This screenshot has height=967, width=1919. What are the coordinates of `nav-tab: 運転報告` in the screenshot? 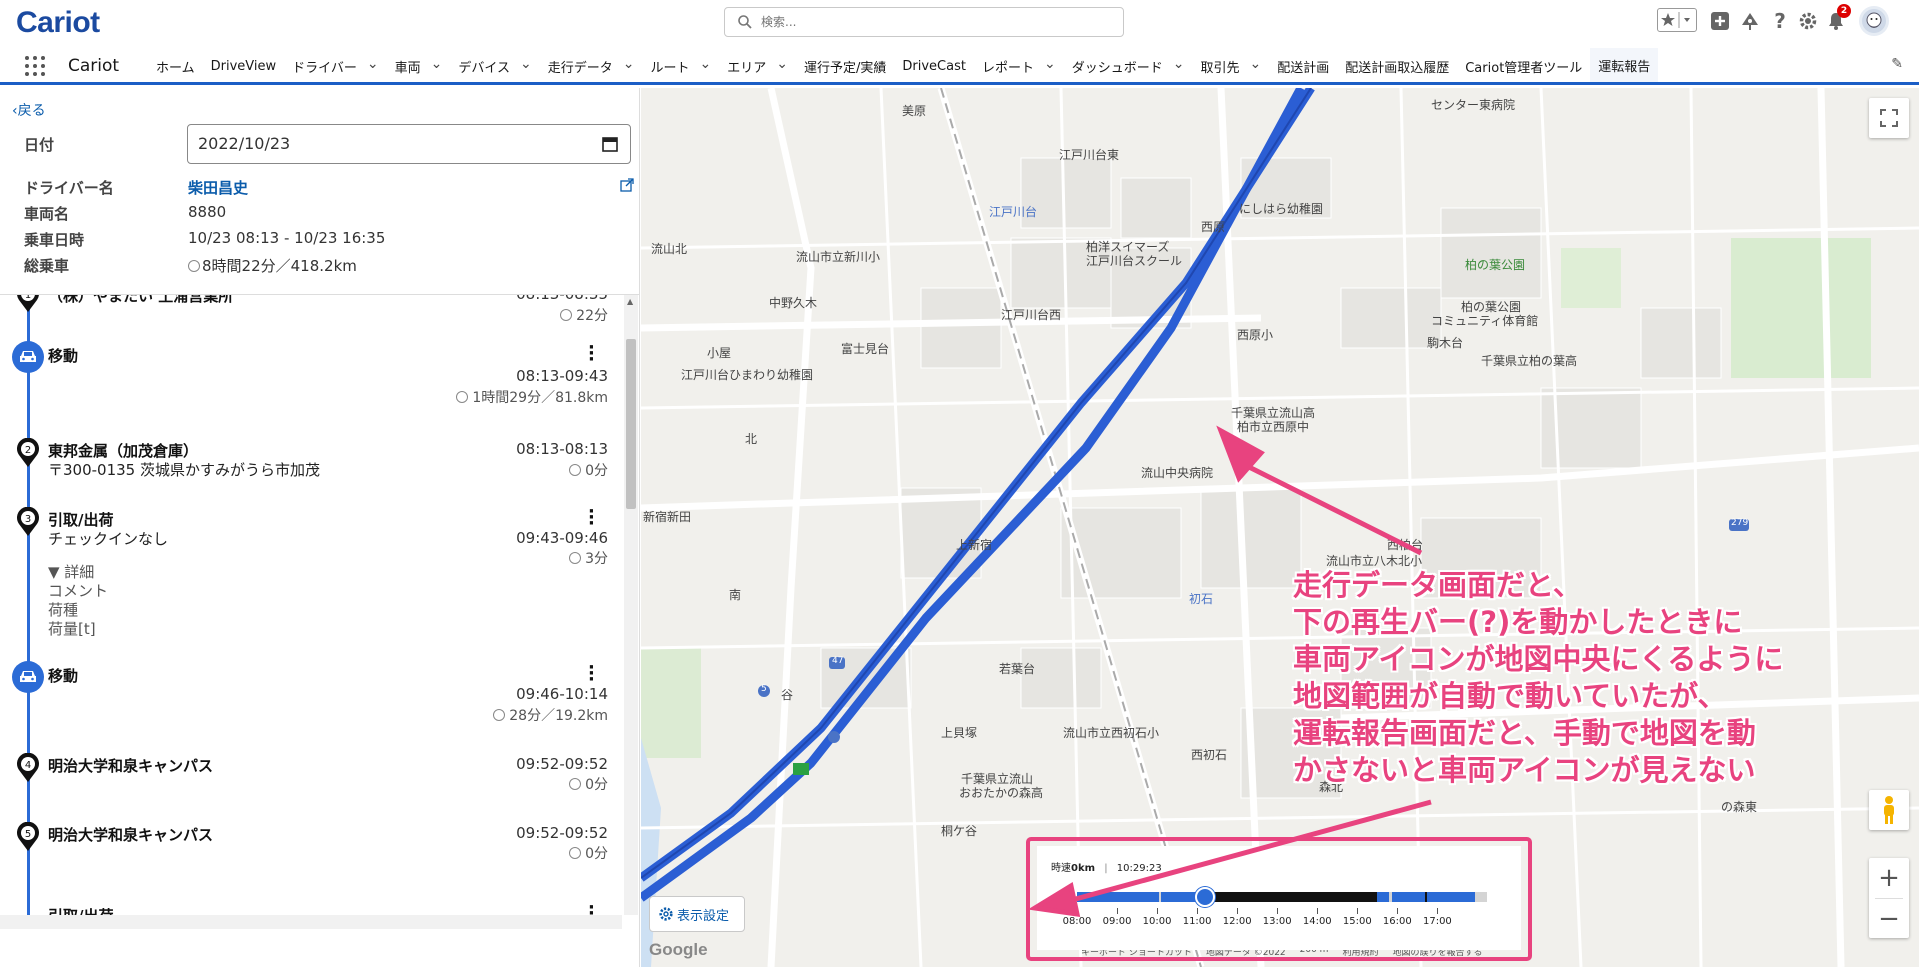 It's located at (1624, 66).